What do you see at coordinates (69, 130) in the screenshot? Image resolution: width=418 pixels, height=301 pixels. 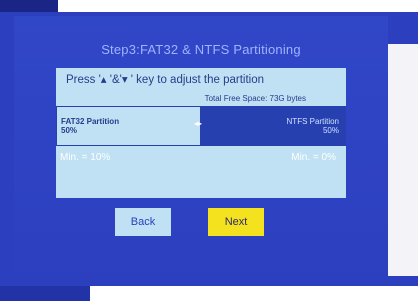 I see `fat32-percent: 50%` at bounding box center [69, 130].